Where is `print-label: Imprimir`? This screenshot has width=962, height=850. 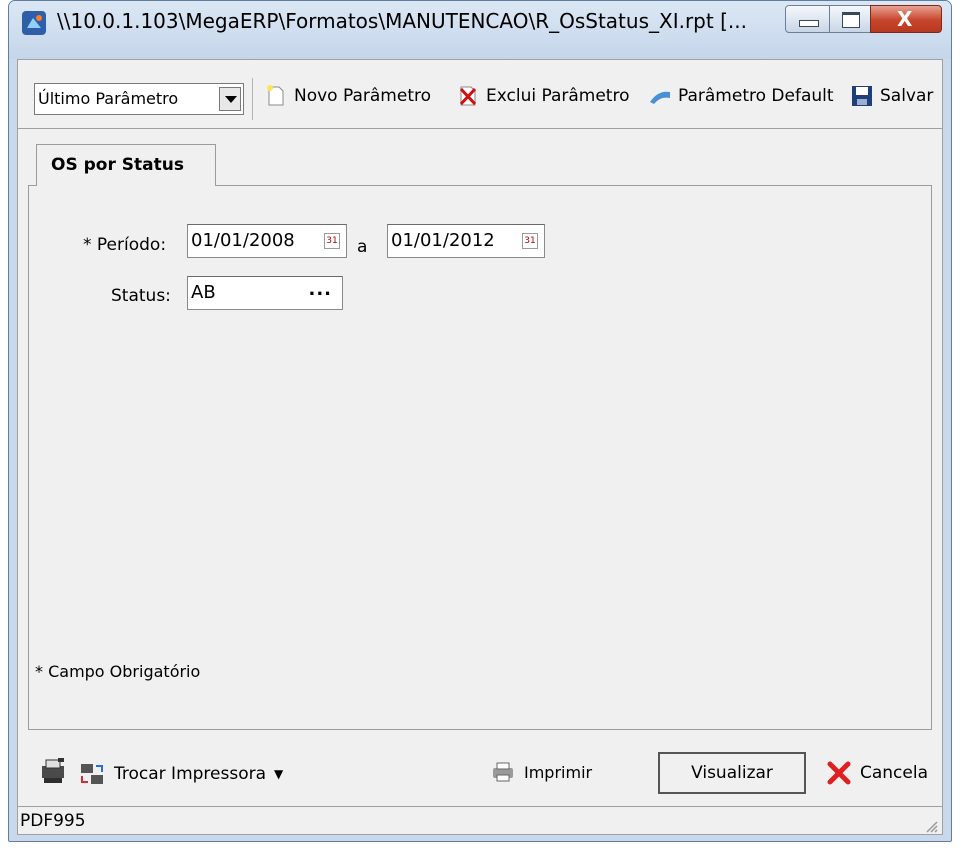
print-label: Imprimir is located at coordinates (558, 772).